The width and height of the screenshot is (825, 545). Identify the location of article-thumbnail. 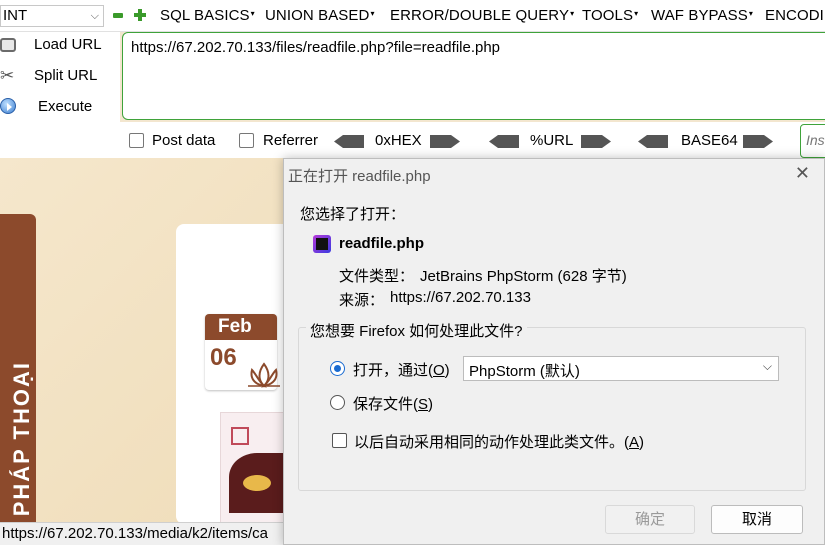
(255, 468).